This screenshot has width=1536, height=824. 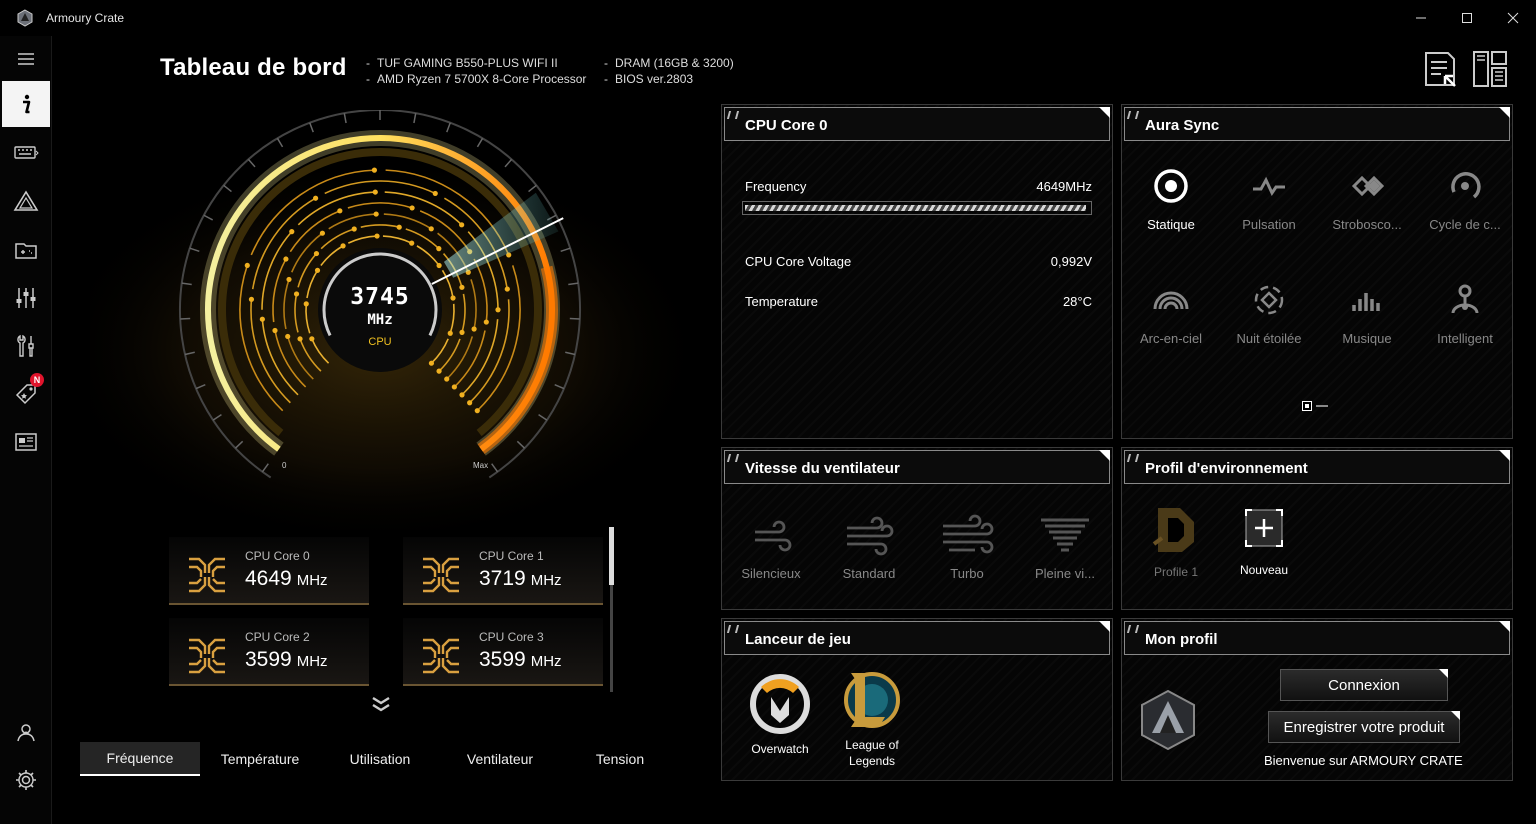 I want to click on fan-mode-standard: Standard, so click(x=869, y=547).